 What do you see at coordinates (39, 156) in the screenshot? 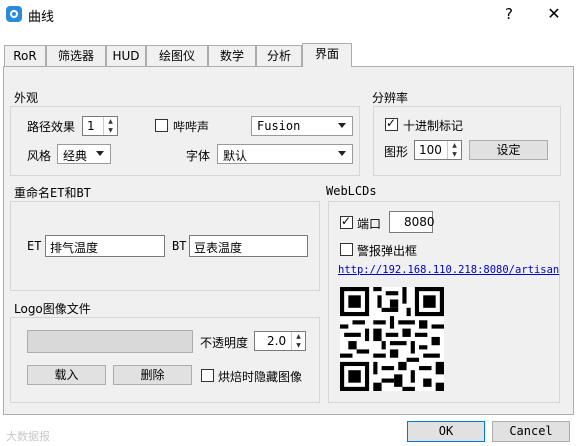
I see `style-label: 风格` at bounding box center [39, 156].